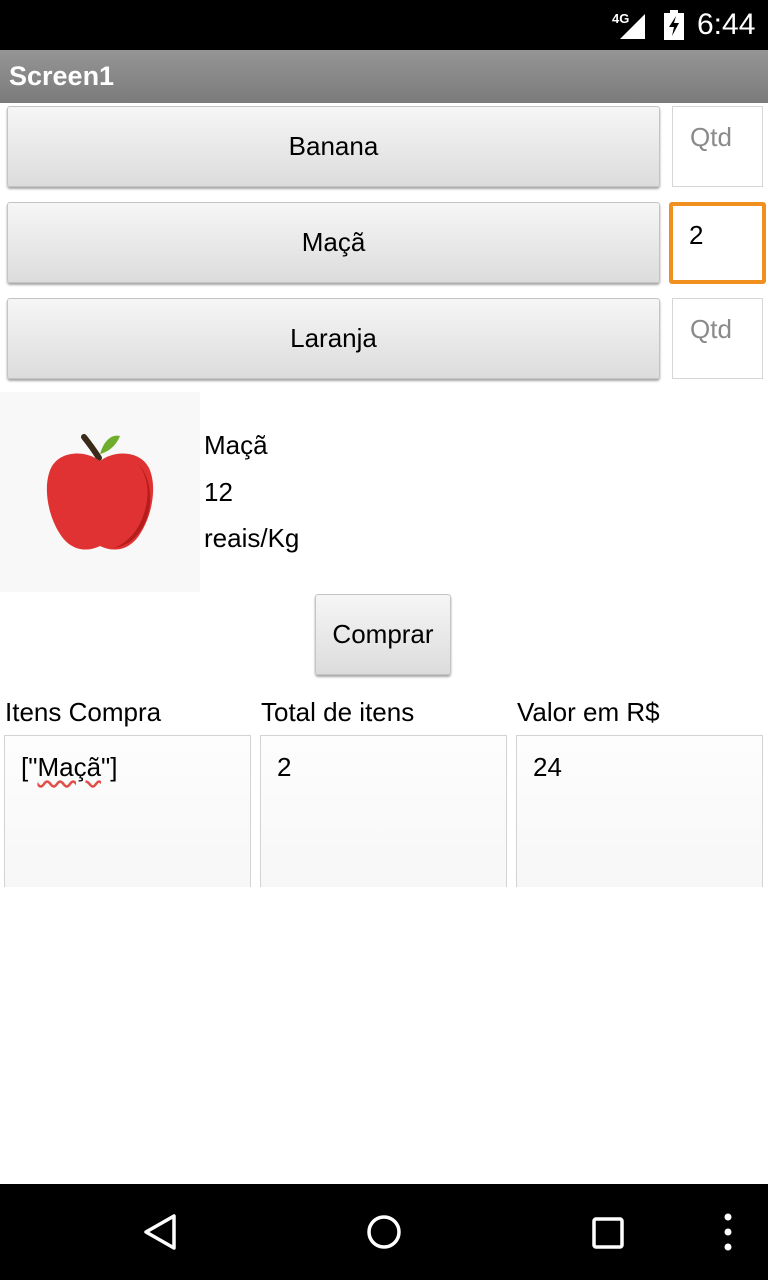  Describe the element at coordinates (384, 76) in the screenshot. I see `app-title-bar: Screen1` at that location.